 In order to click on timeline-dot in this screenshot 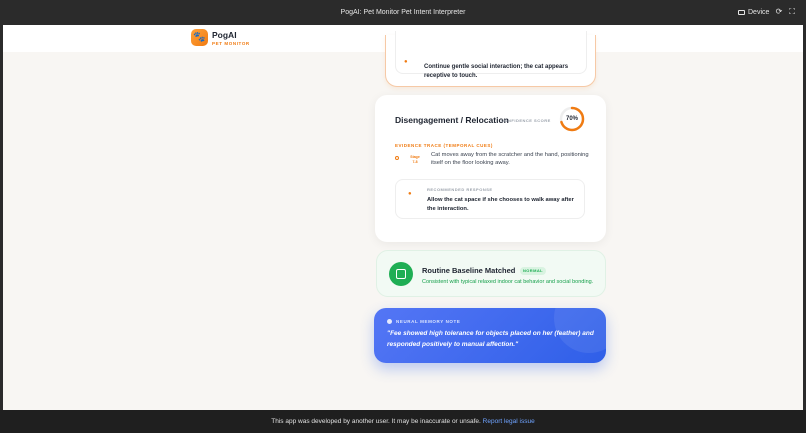, I will do `click(397, 158)`.